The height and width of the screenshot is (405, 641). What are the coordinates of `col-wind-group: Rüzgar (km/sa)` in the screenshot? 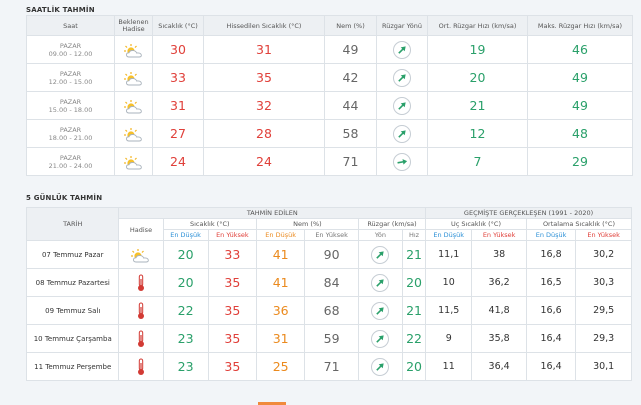 It's located at (392, 224).